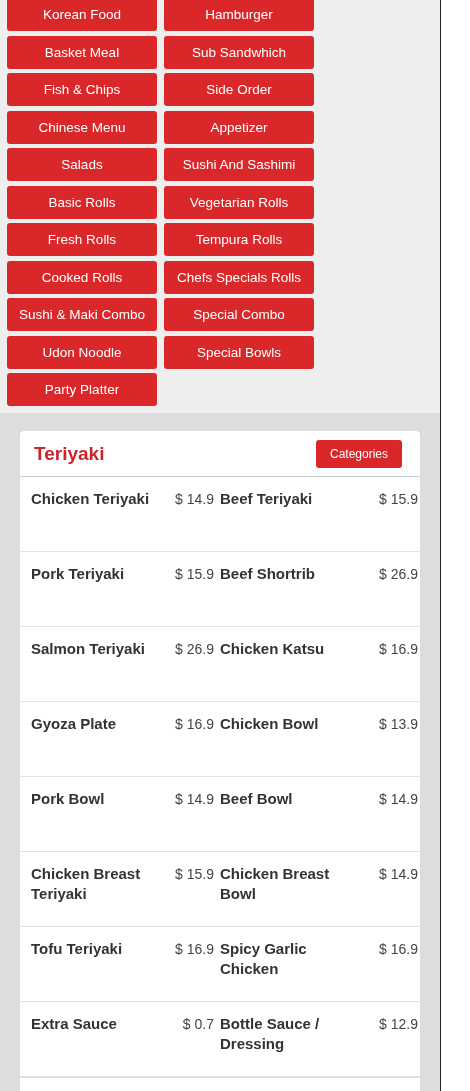  I want to click on category-button: Fresh Rolls, so click(82, 239).